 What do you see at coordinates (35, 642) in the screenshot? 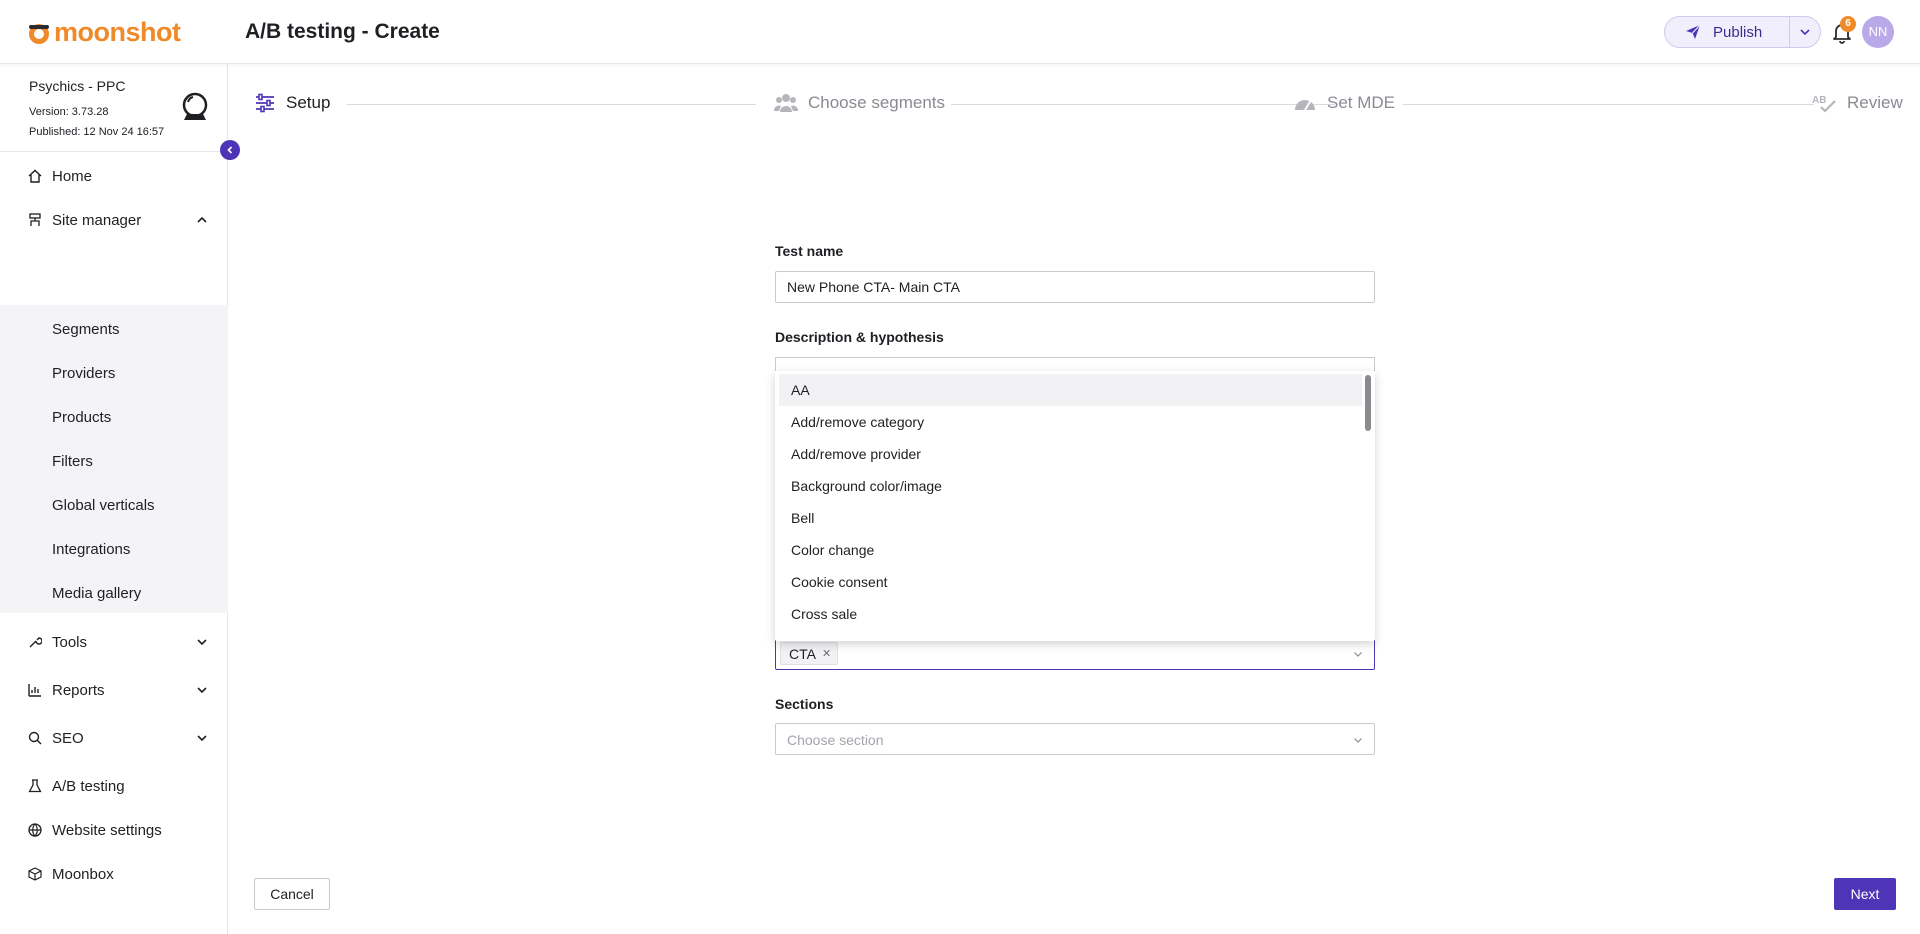
I see `wrench-icon` at bounding box center [35, 642].